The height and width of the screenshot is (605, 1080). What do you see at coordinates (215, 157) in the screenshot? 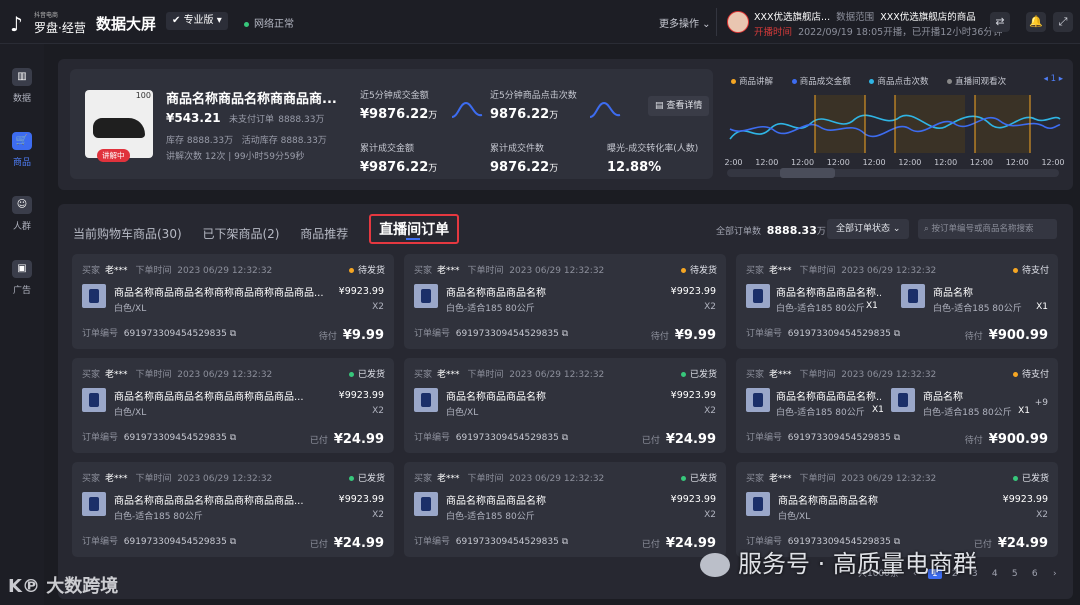
I see `explain-count: 12次` at bounding box center [215, 157].